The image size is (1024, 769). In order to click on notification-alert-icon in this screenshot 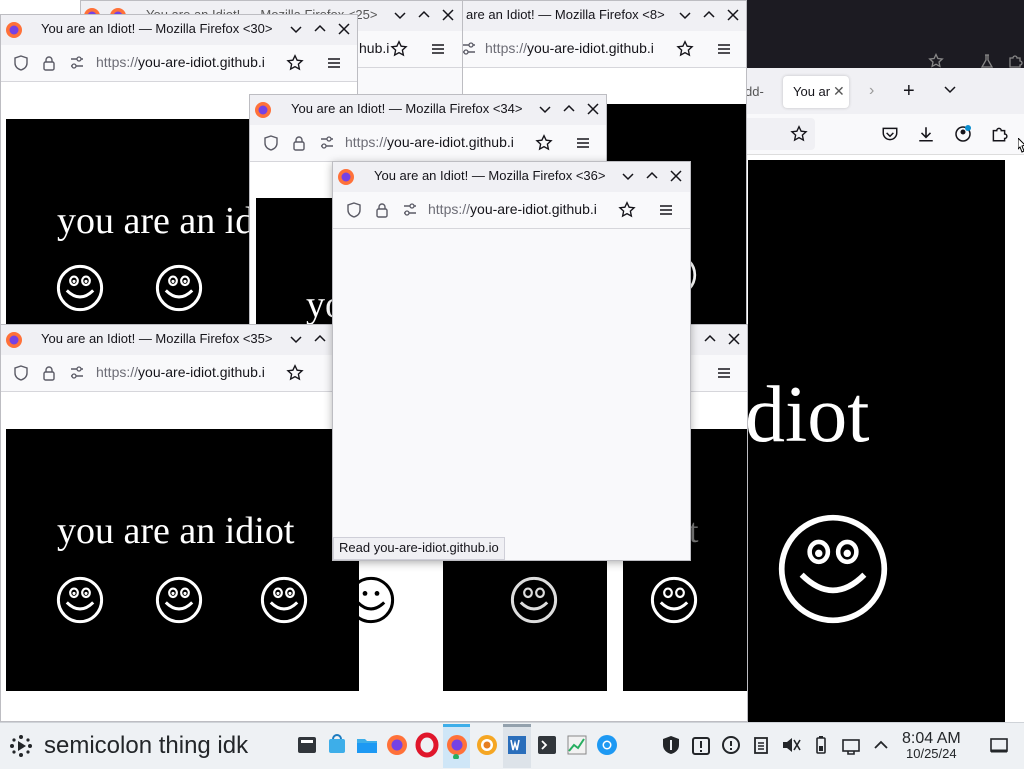, I will do `click(701, 745)`.